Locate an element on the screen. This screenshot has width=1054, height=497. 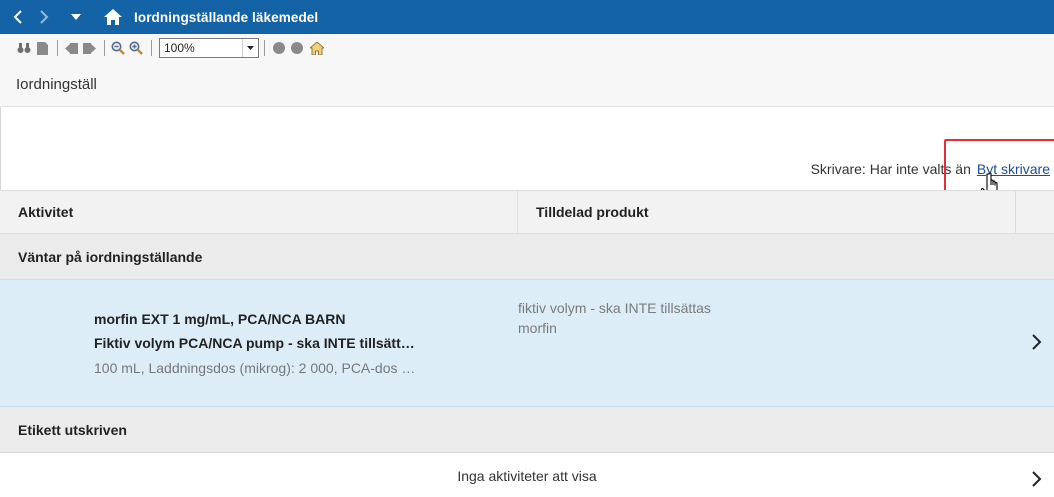
dropdown-caret-icon is located at coordinates (76, 17).